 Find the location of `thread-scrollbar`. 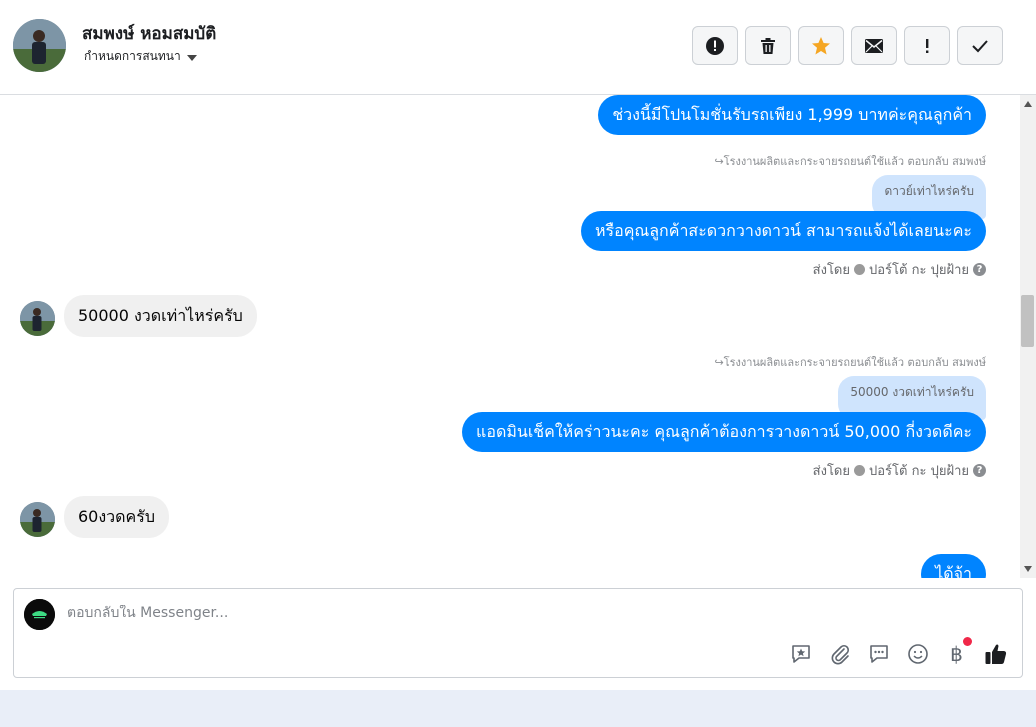

thread-scrollbar is located at coordinates (1028, 336).